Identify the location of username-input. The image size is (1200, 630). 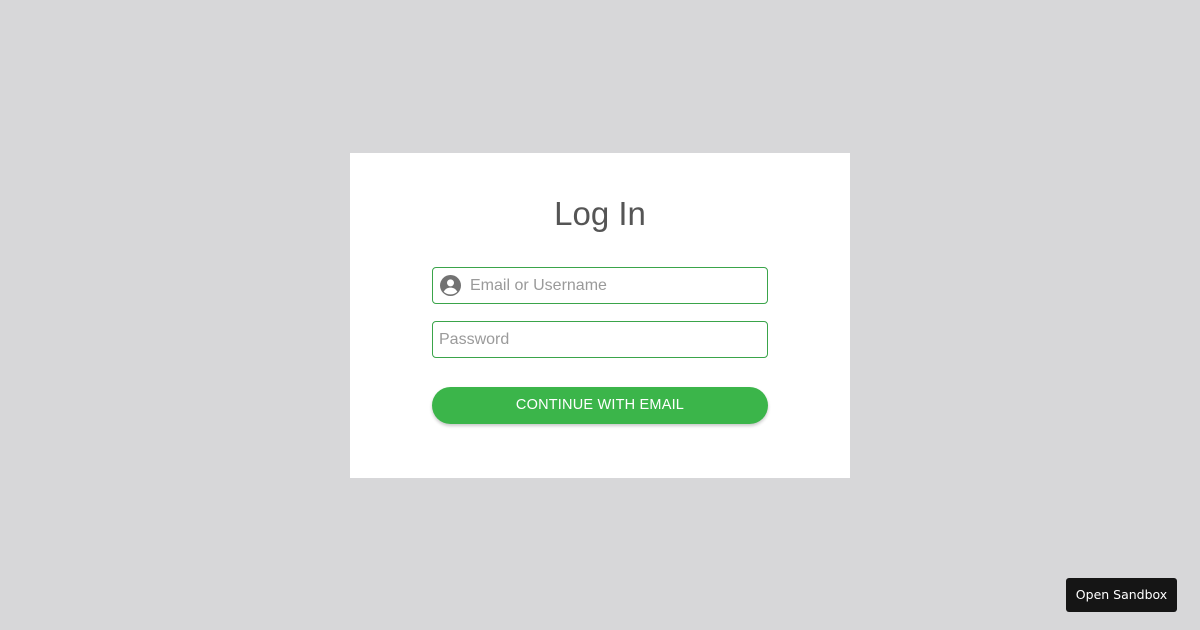
(618, 285).